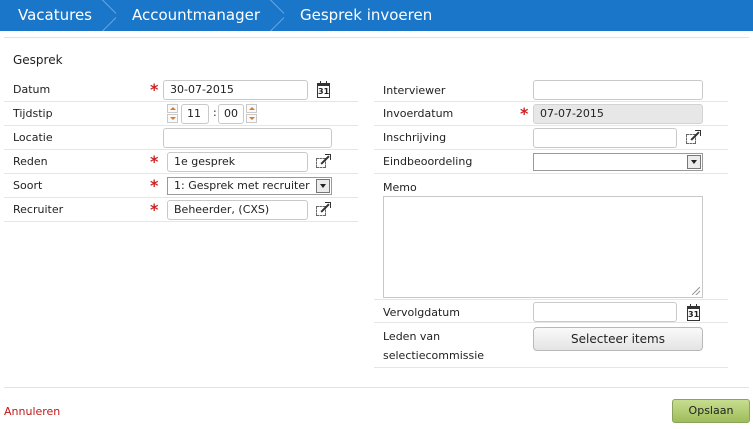  Describe the element at coordinates (237, 162) in the screenshot. I see `reden-input: 1e gesprek` at that location.